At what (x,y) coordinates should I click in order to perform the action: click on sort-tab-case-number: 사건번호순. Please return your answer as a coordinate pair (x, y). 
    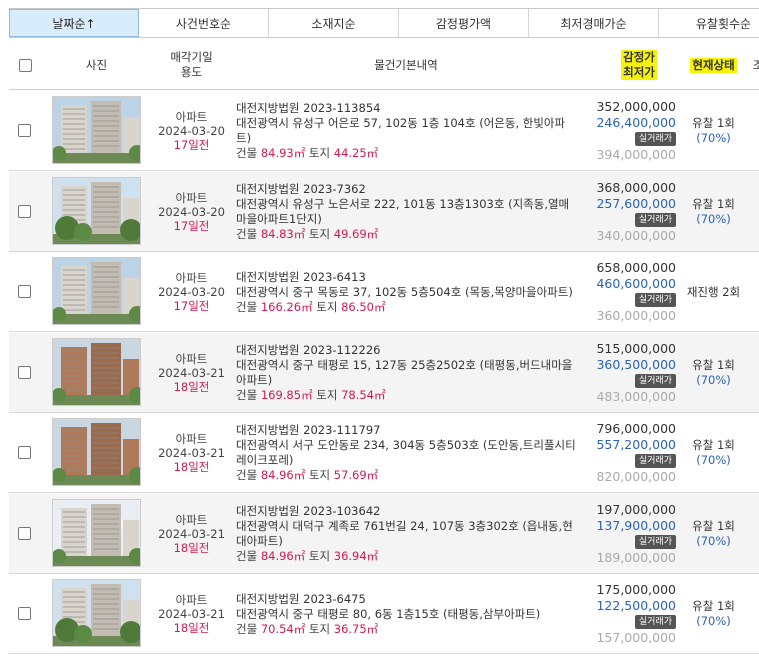
    Looking at the image, I should click on (204, 23).